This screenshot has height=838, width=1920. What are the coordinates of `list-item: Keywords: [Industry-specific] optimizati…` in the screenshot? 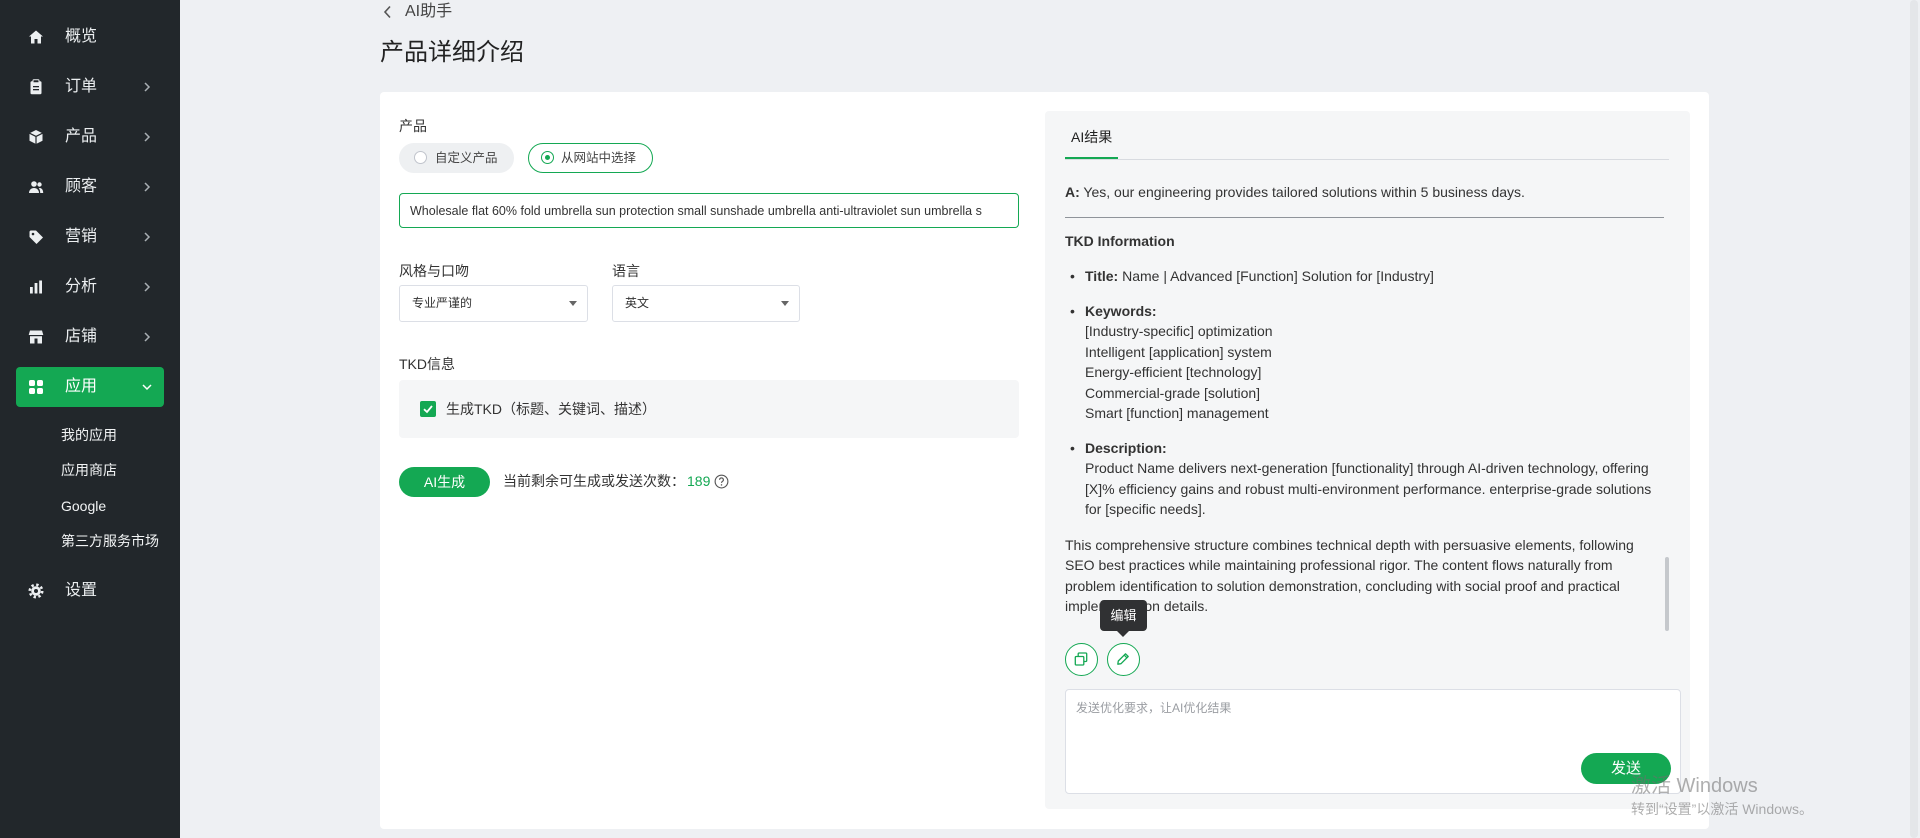 It's located at (1367, 362).